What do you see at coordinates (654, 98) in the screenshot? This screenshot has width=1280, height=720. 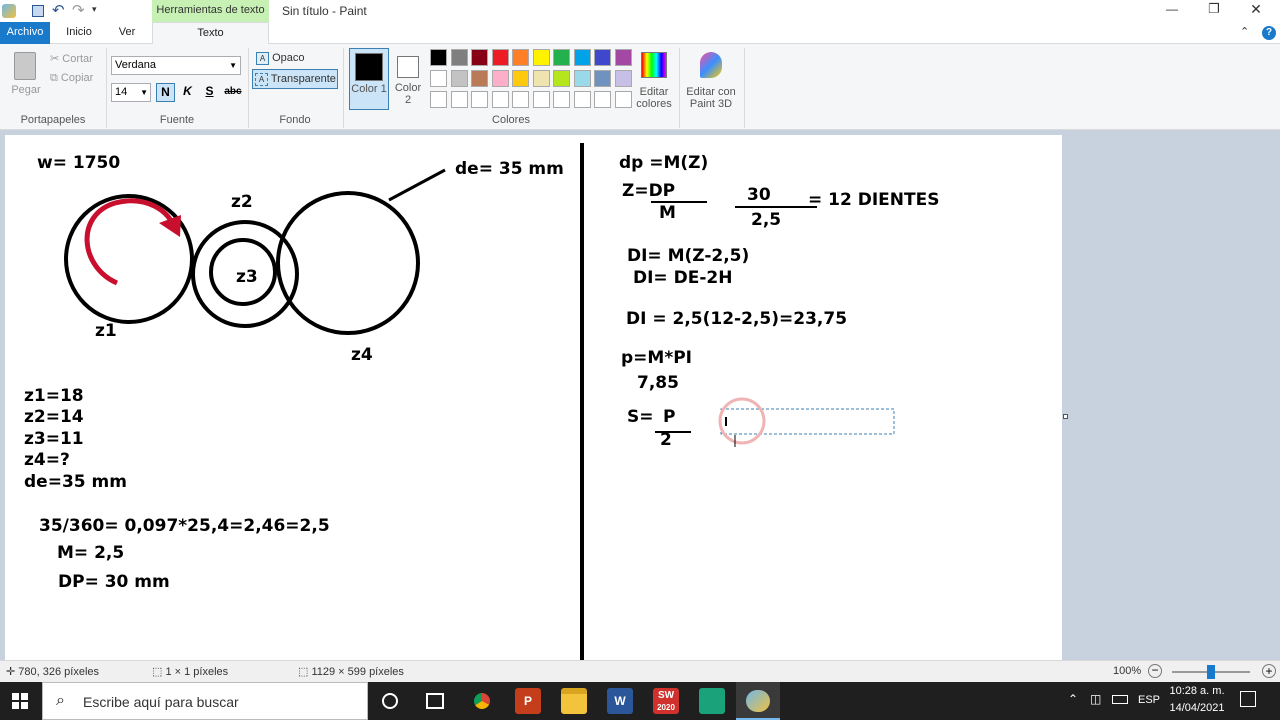 I see `edit-colors-label: Editar colores` at bounding box center [654, 98].